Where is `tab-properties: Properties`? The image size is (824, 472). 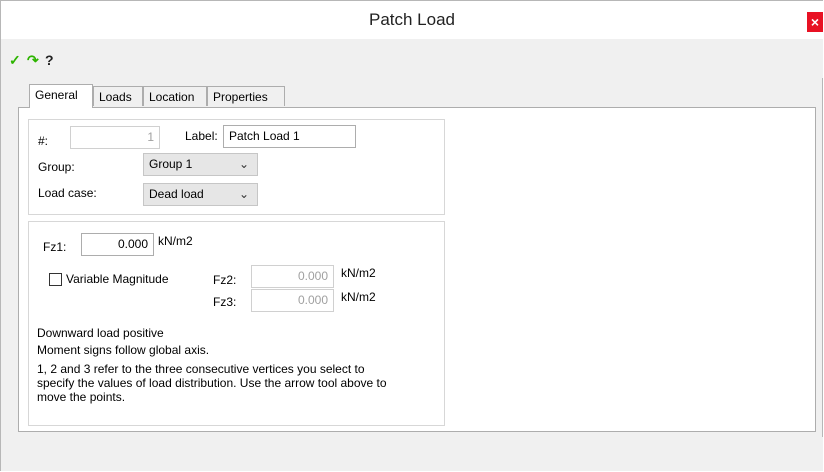
tab-properties: Properties is located at coordinates (246, 96).